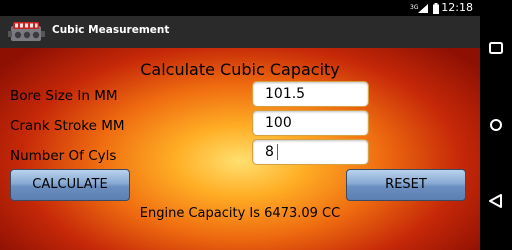  I want to click on calculate-button: CALCULATE, so click(70, 185).